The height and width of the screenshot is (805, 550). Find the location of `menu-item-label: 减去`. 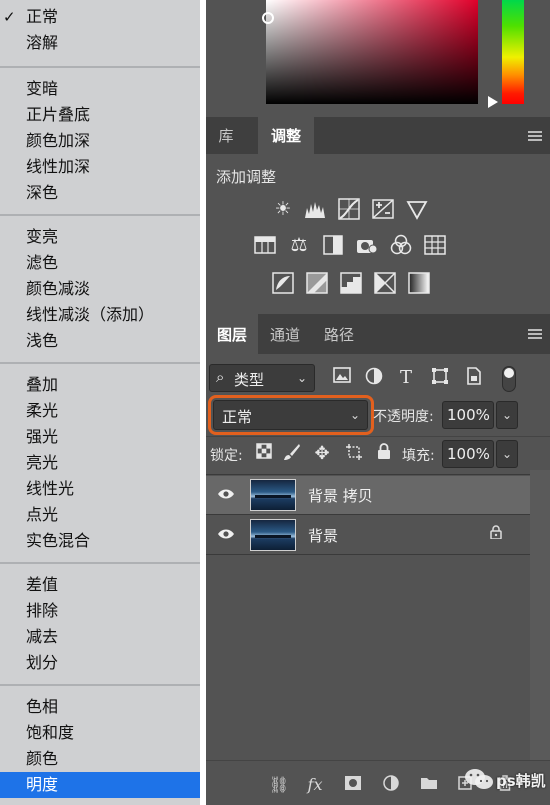

menu-item-label: 减去 is located at coordinates (42, 636).